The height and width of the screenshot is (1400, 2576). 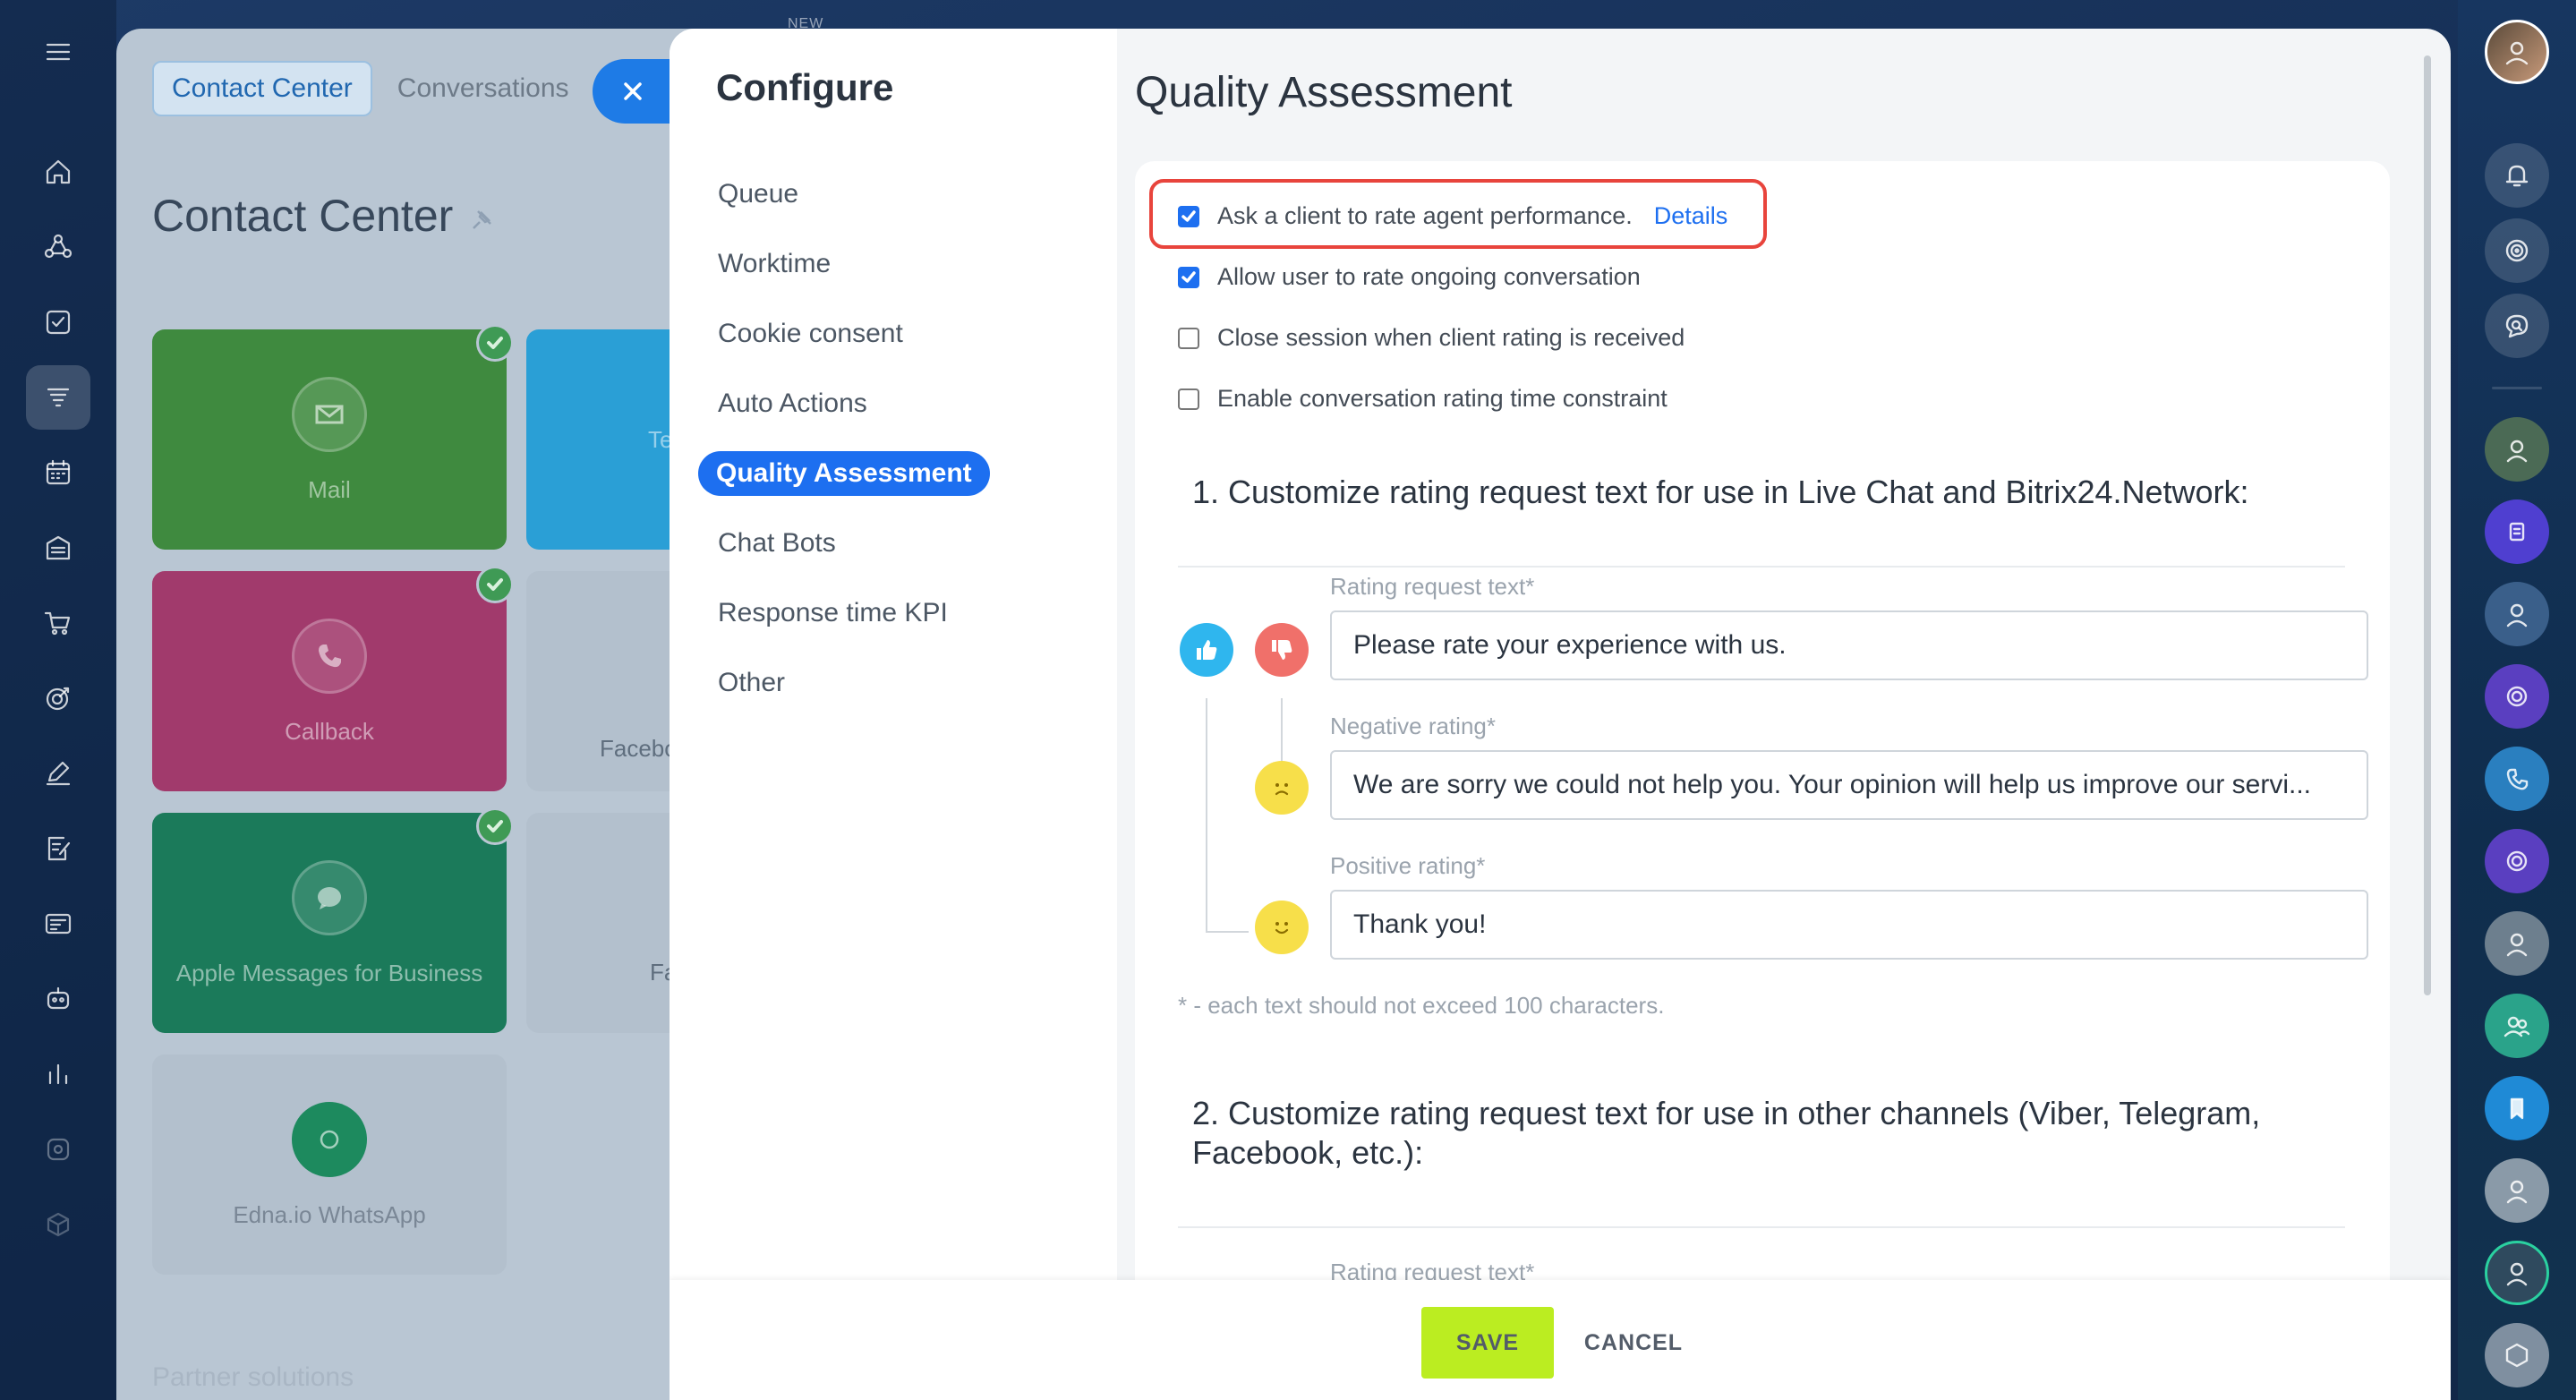 What do you see at coordinates (58, 52) in the screenshot?
I see `hamburger-menu-icon` at bounding box center [58, 52].